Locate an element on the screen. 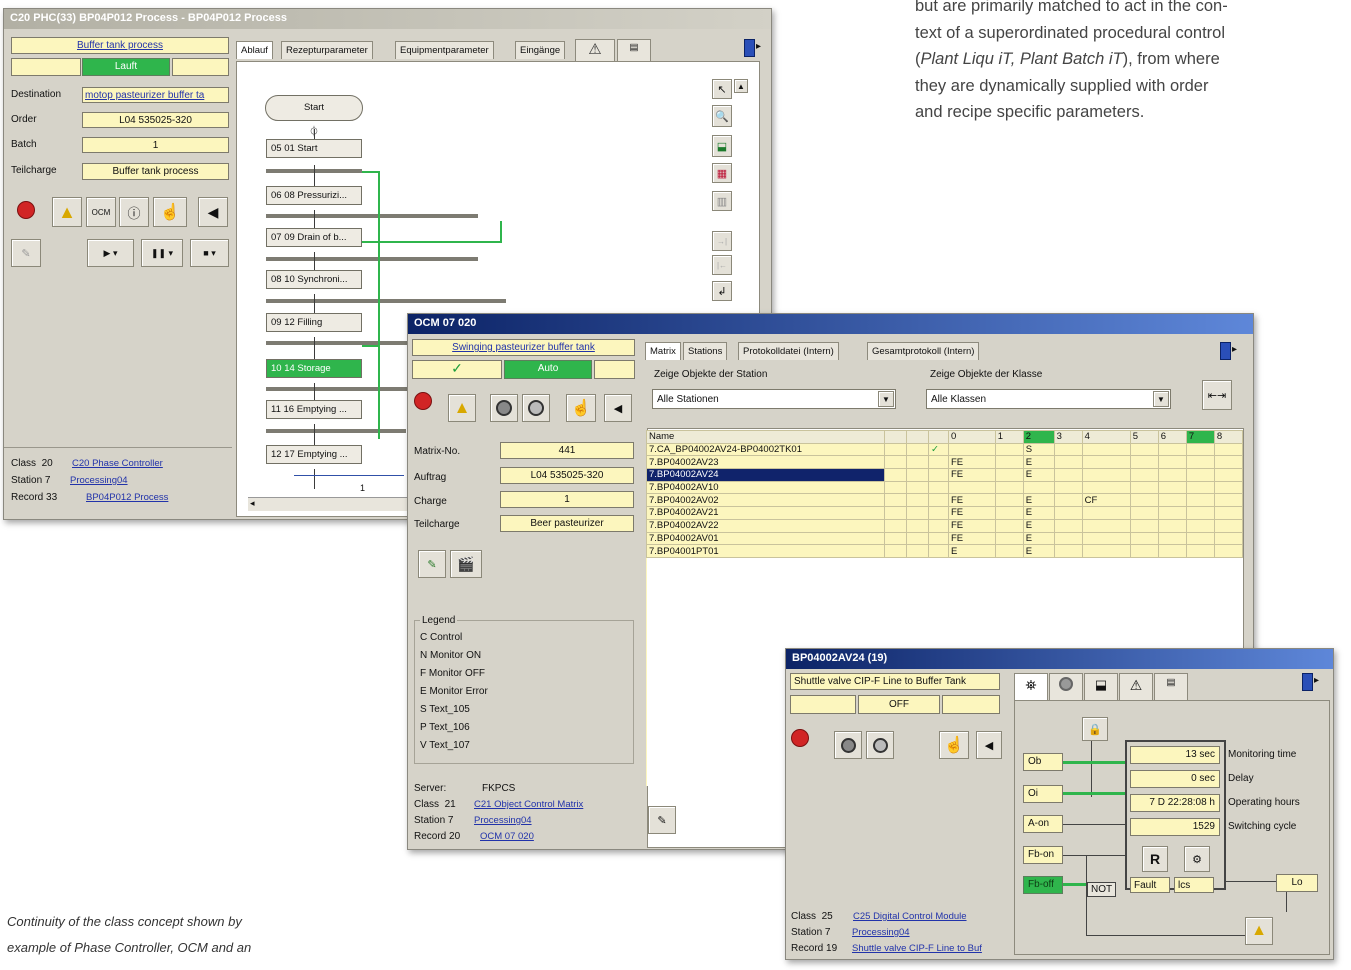 This screenshot has width=1351, height=970. matrix-row-name: 7.BP04002AV24 is located at coordinates (765, 475).